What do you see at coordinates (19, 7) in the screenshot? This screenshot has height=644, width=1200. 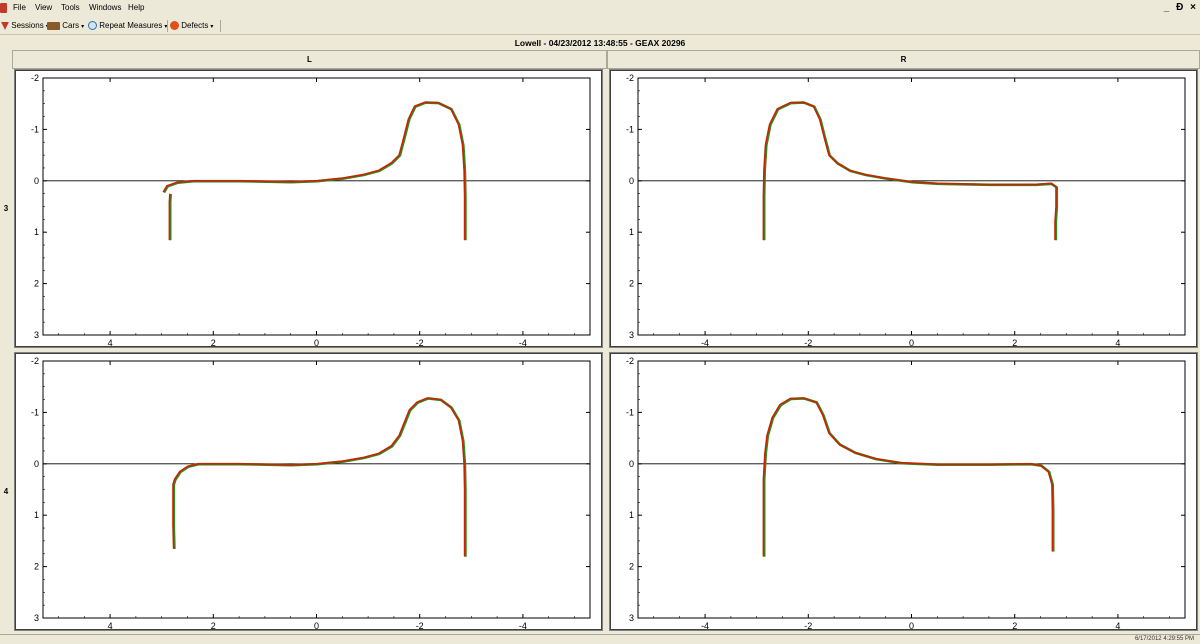 I see `menu-file: File` at bounding box center [19, 7].